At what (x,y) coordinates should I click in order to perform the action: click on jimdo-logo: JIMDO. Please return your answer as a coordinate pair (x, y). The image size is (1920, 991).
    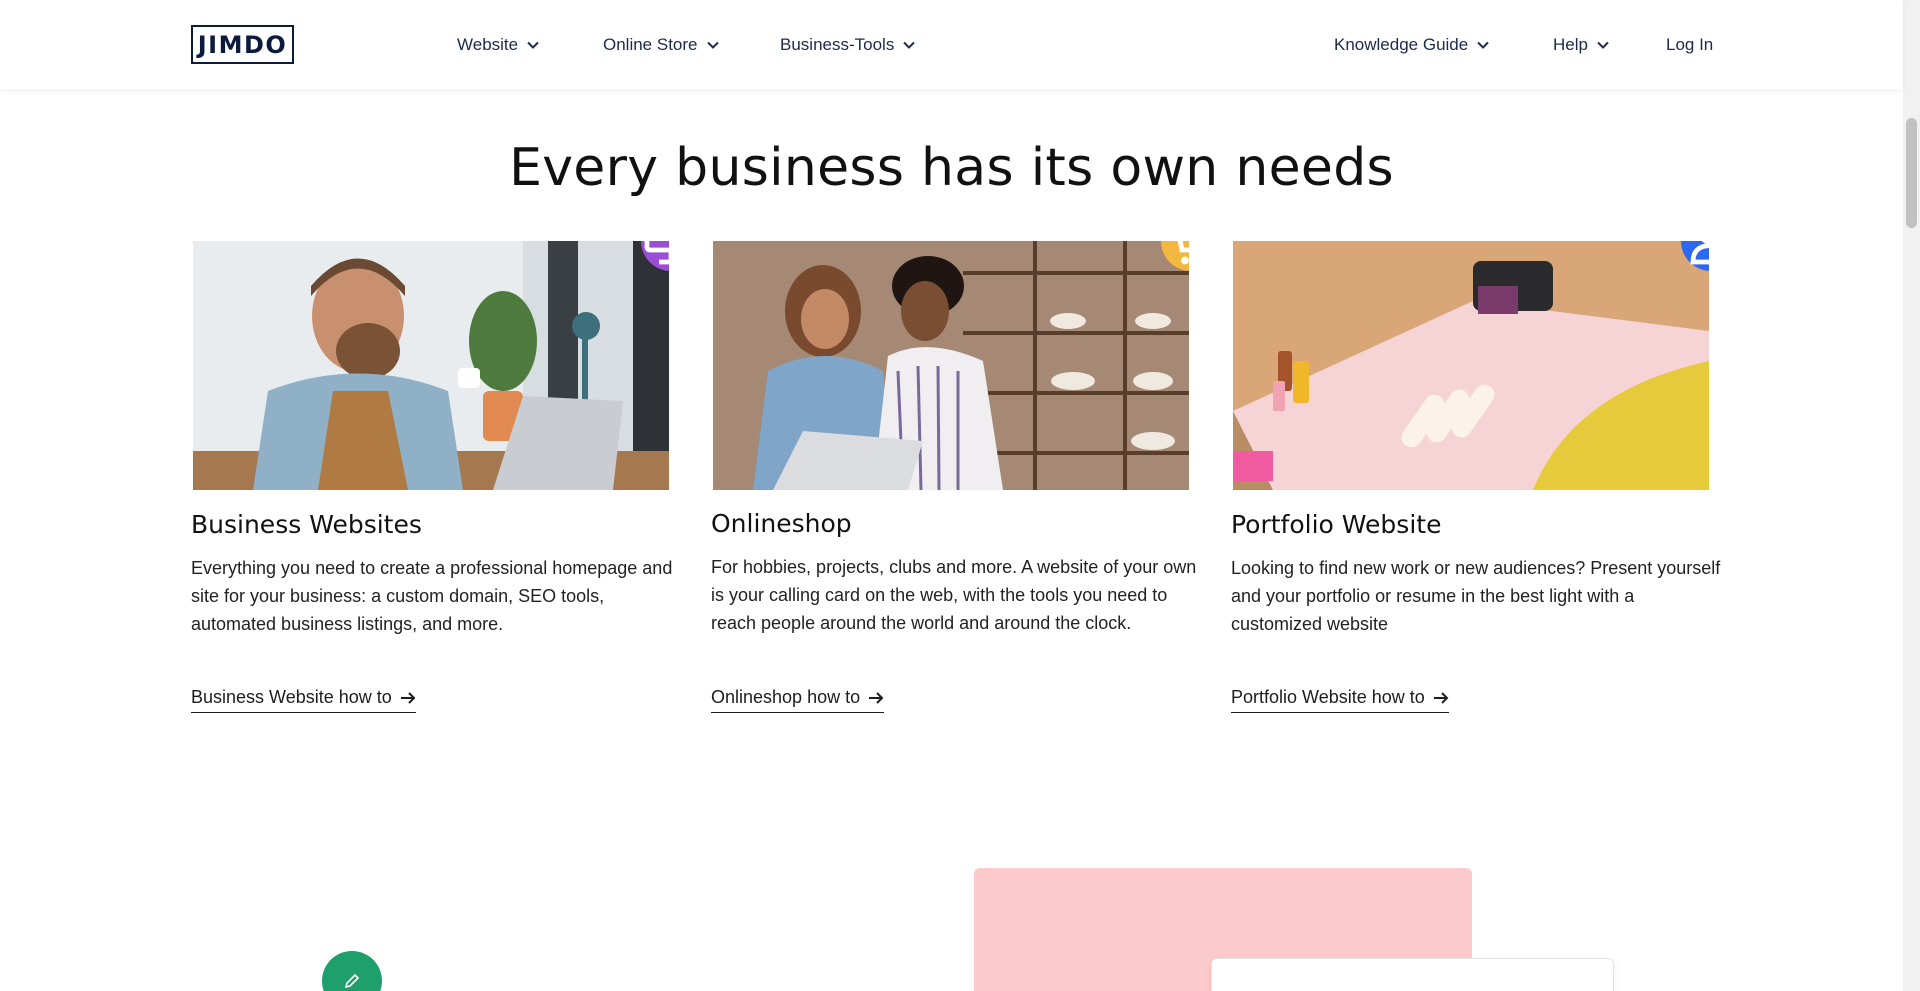
    Looking at the image, I should click on (242, 44).